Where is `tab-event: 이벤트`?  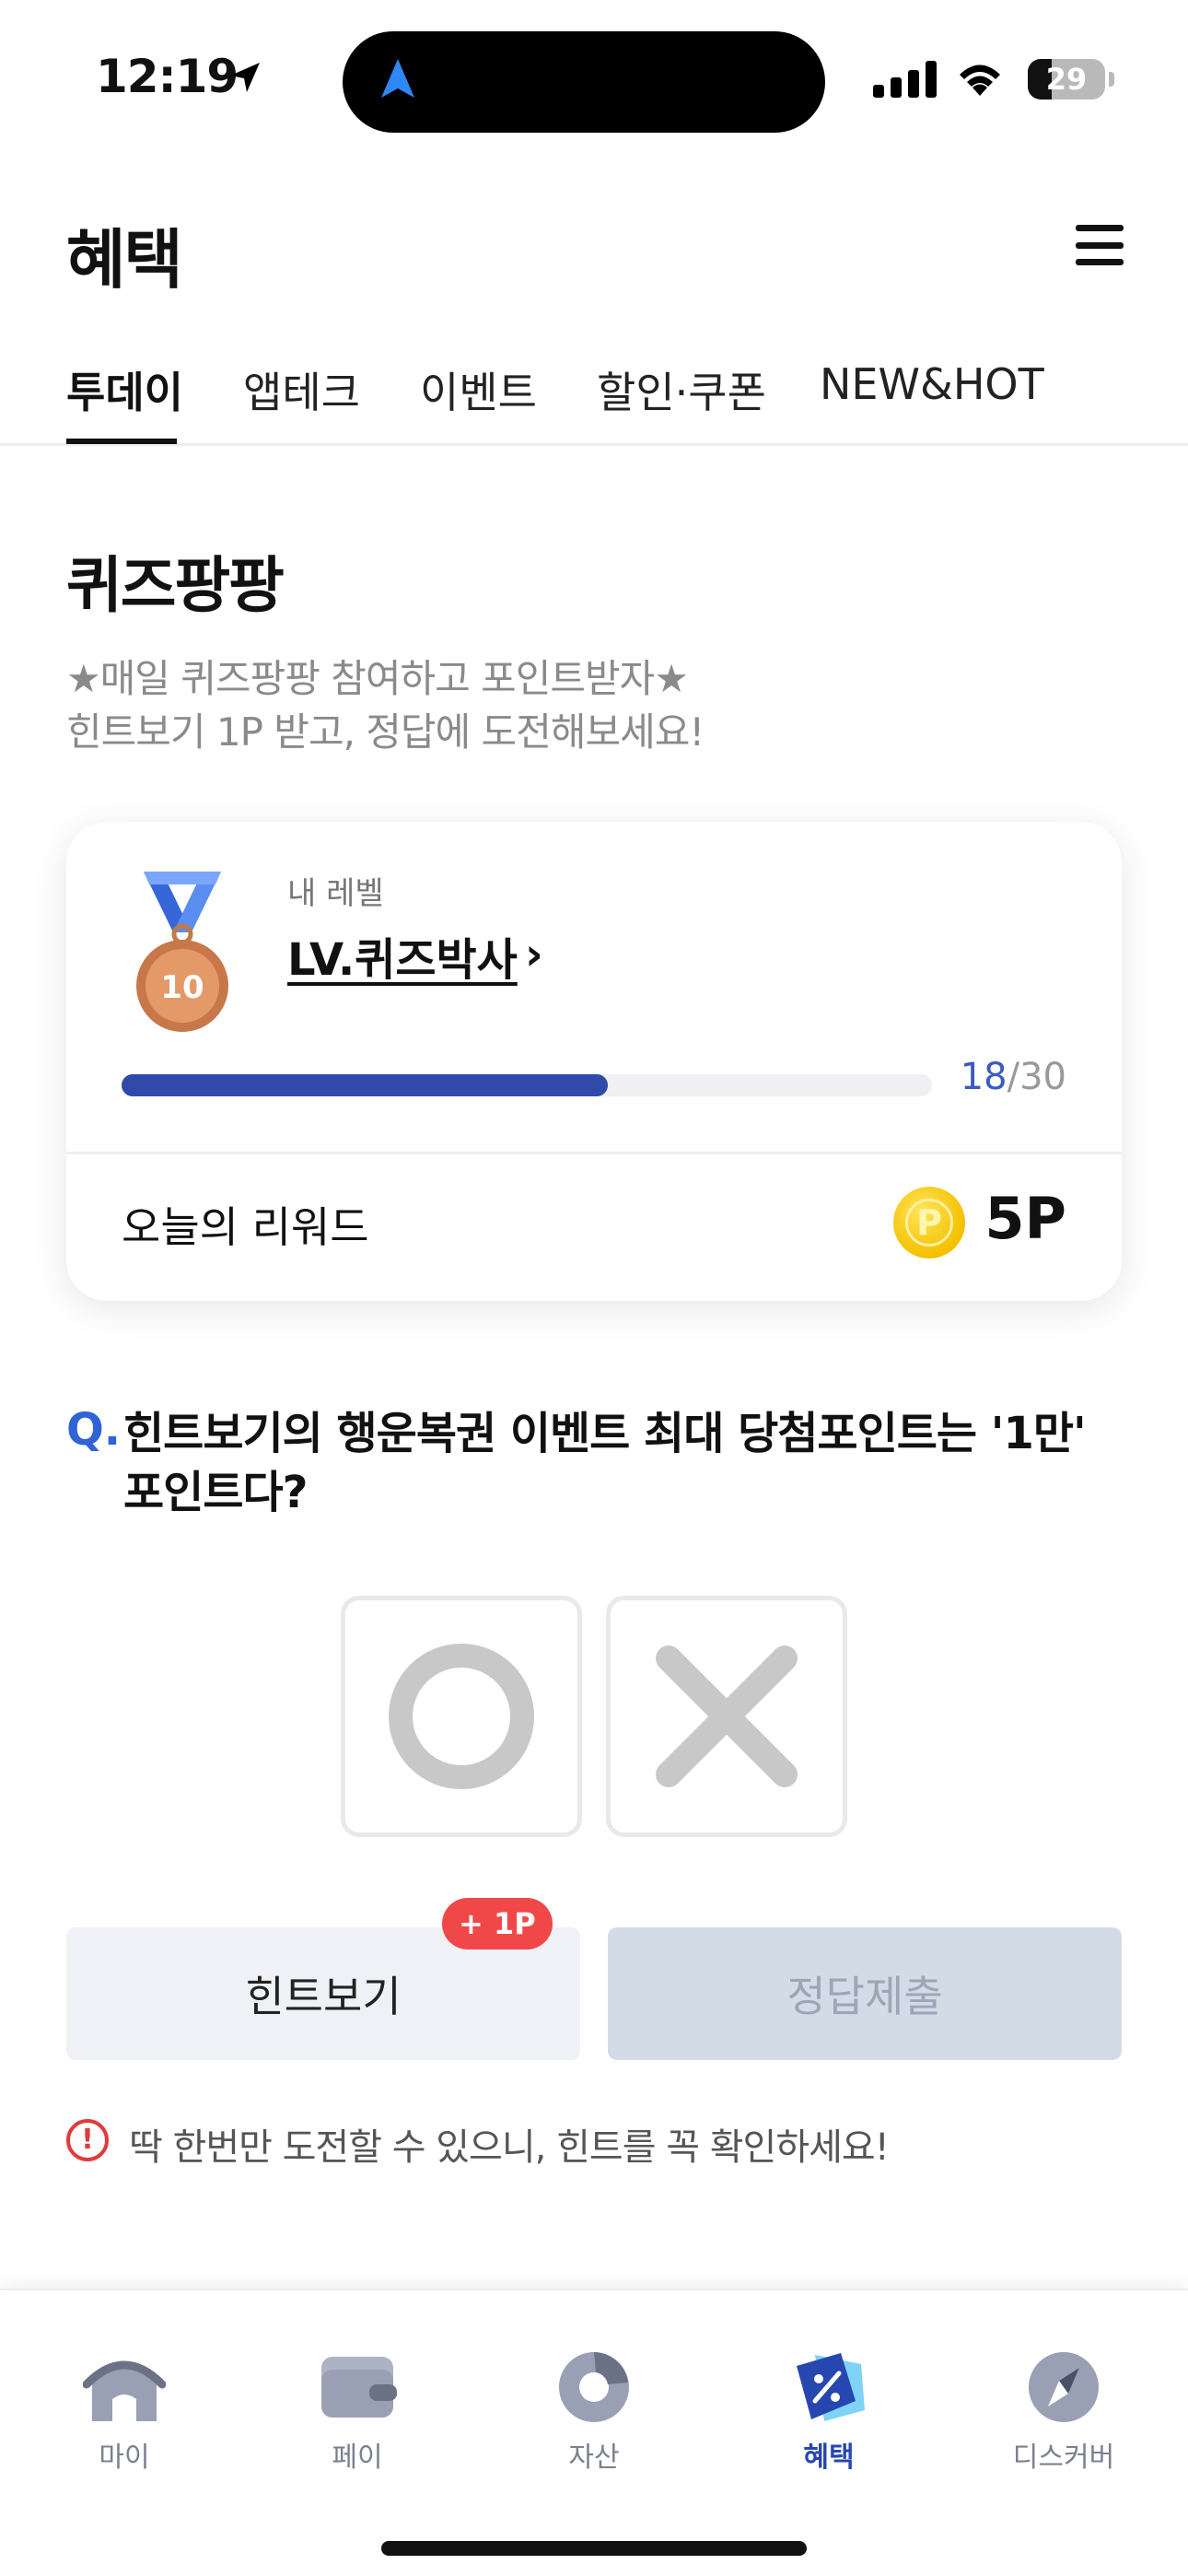
tab-event: 이벤트 is located at coordinates (479, 389).